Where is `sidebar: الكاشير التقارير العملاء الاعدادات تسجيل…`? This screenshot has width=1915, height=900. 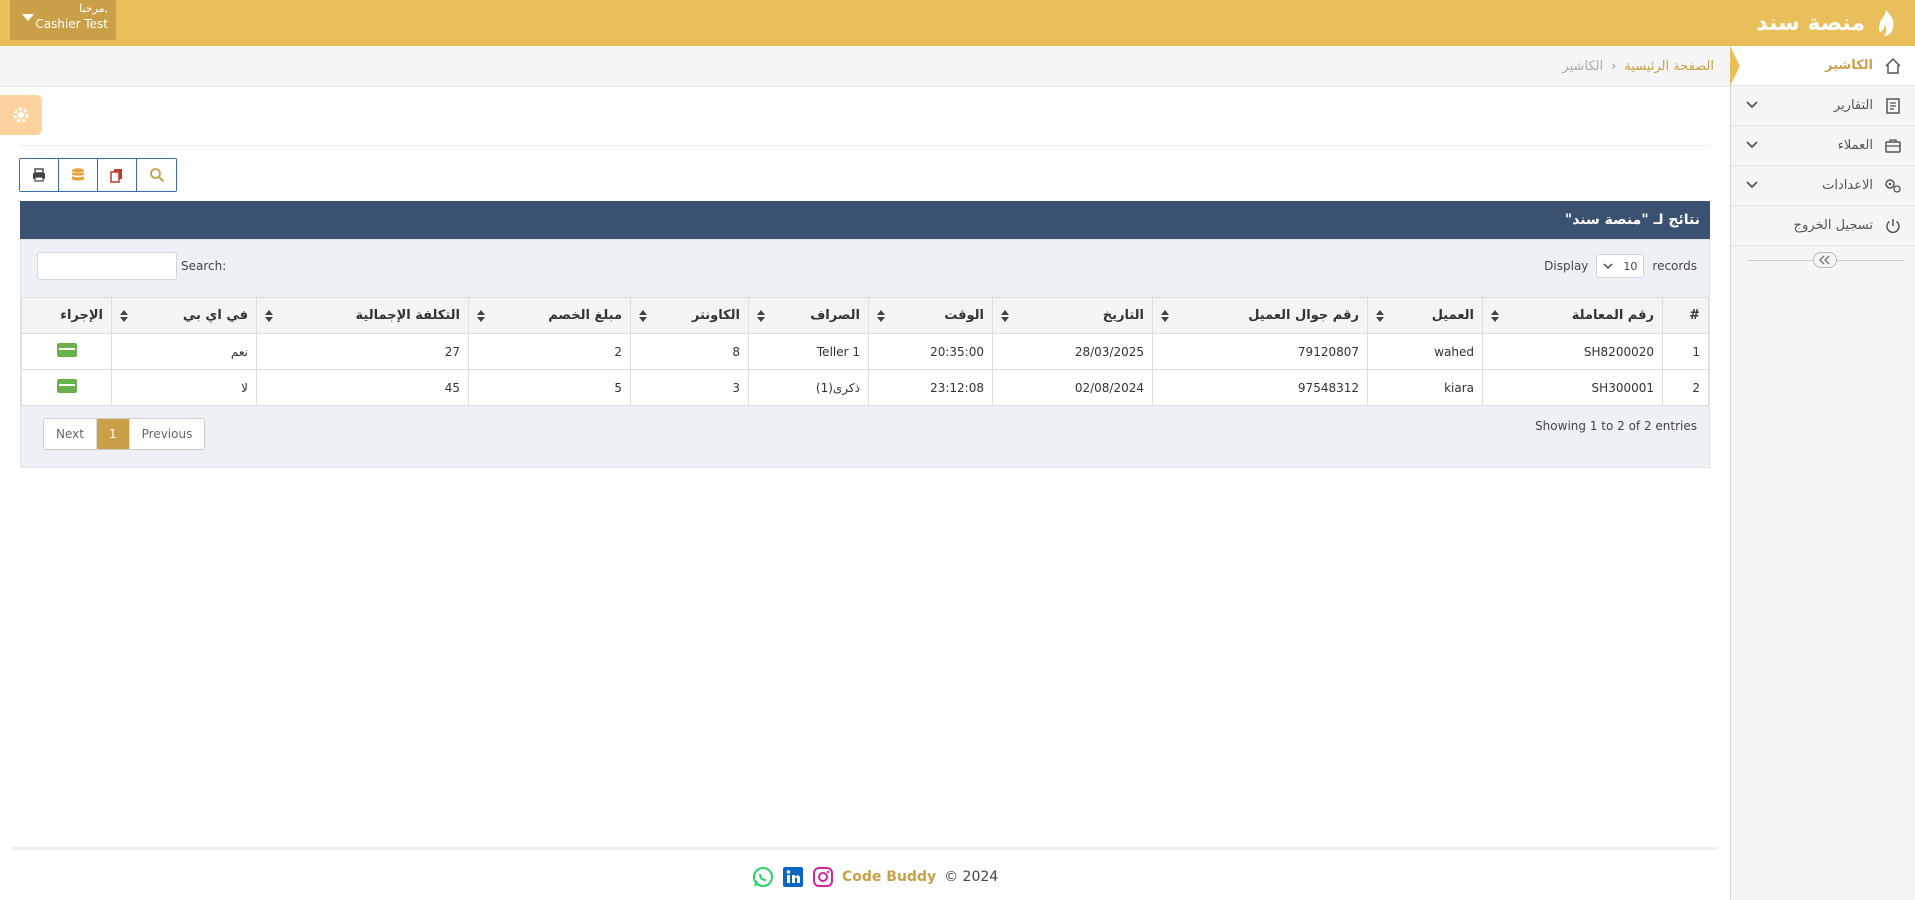 sidebar: الكاشير التقارير العملاء الاعدادات تسجيل… is located at coordinates (1822, 473).